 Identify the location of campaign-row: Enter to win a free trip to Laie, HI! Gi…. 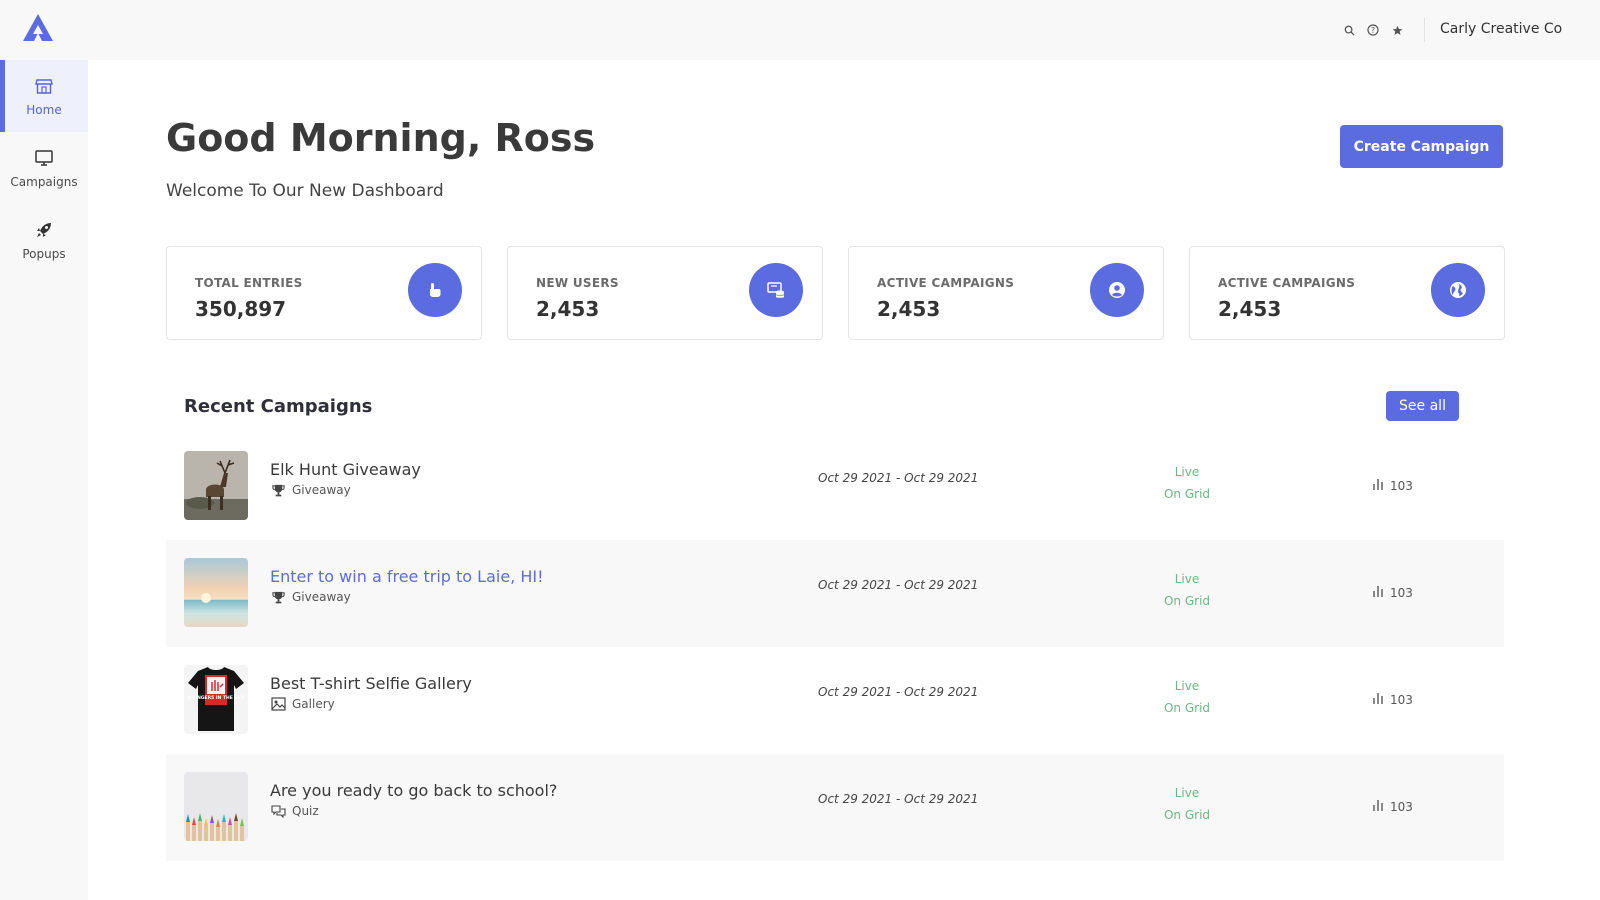
(835, 593).